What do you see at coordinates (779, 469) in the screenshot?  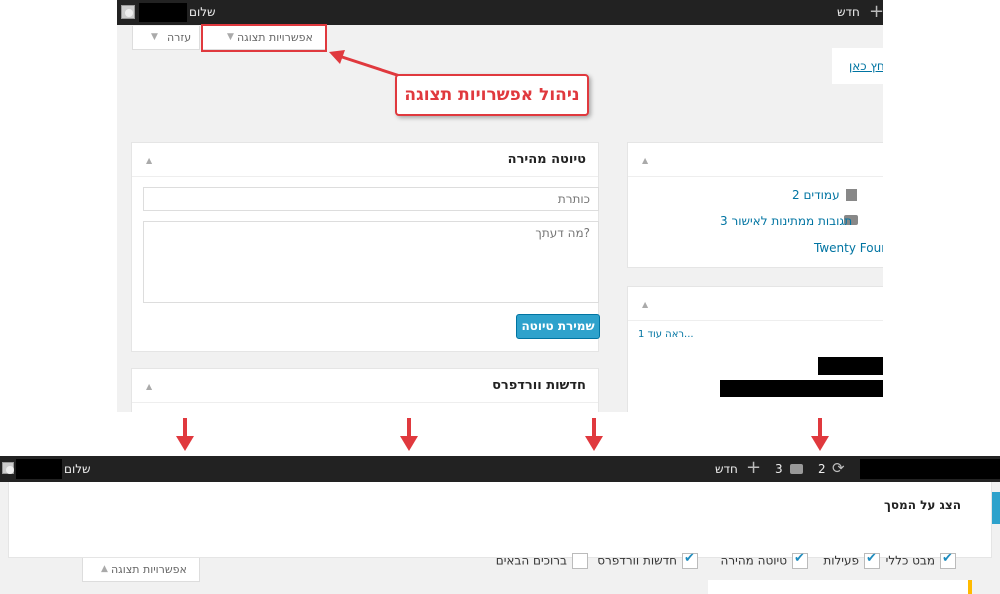 I see `comments-count: 3` at bounding box center [779, 469].